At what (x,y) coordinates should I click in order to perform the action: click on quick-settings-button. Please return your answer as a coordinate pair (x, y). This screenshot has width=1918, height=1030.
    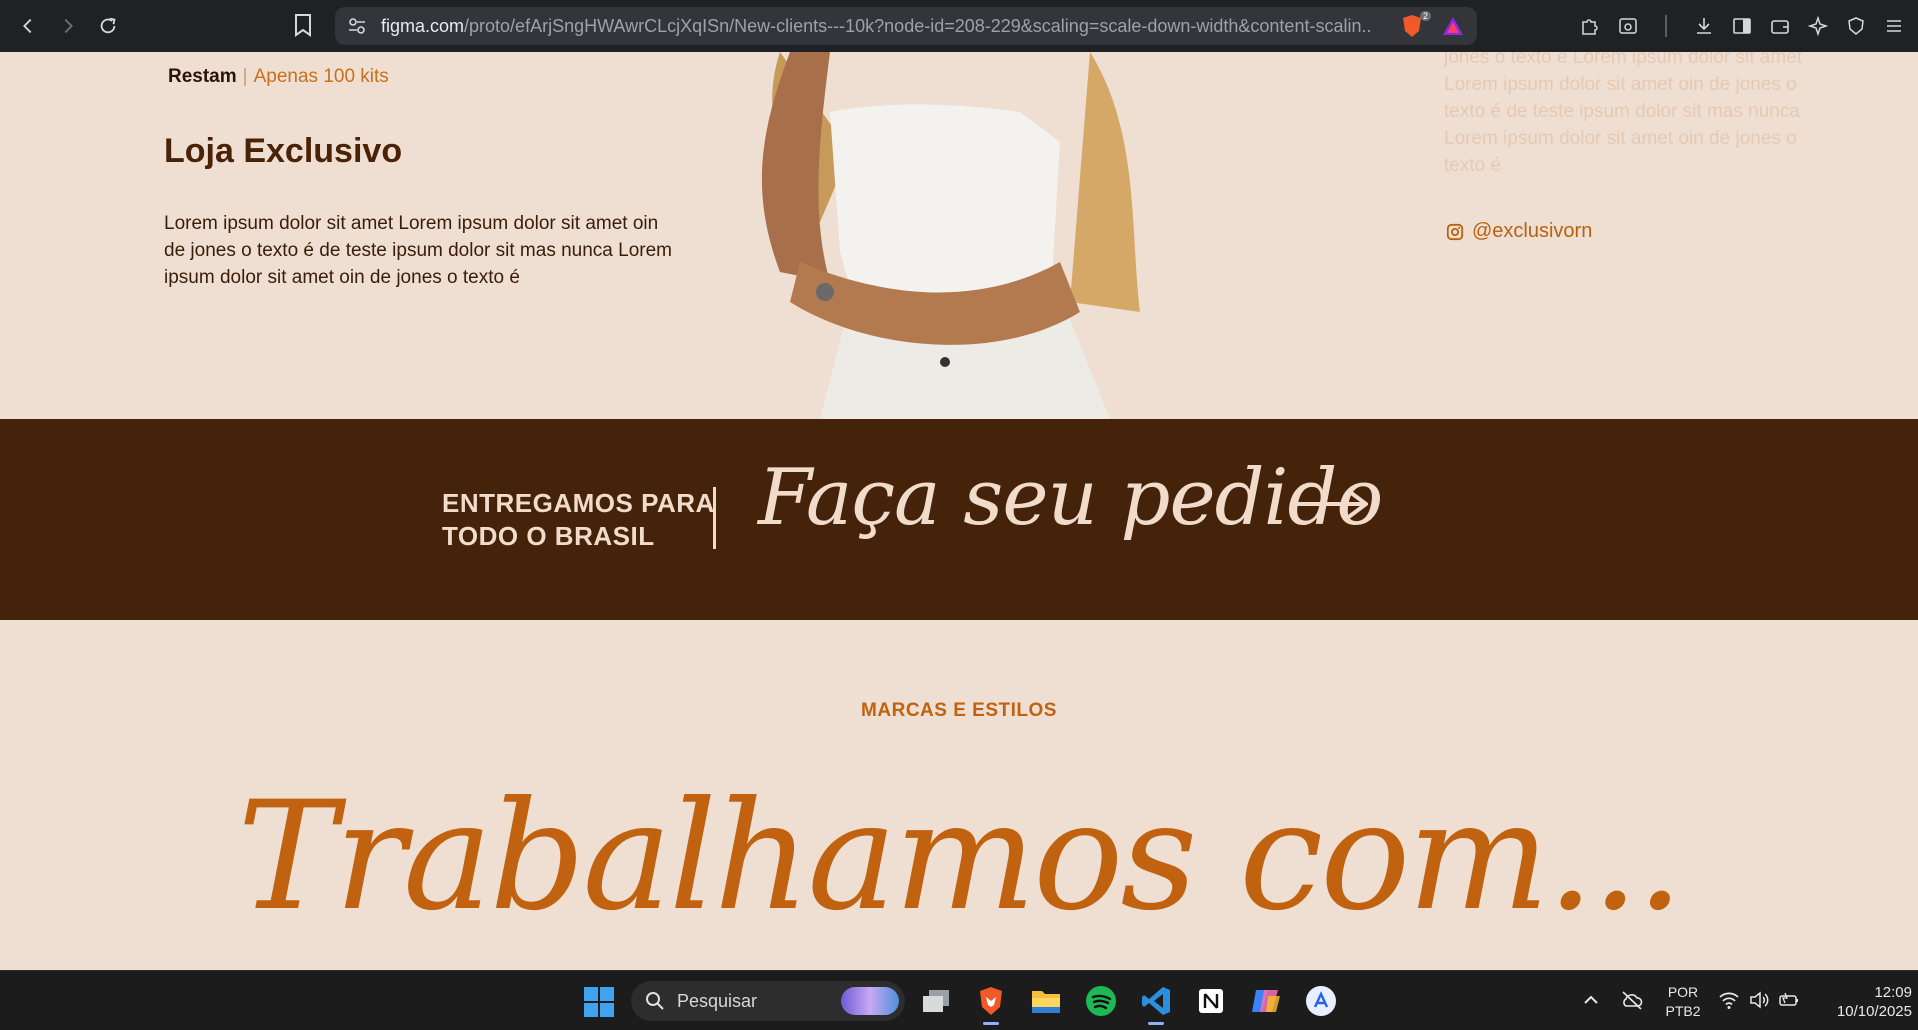
    Looking at the image, I should click on (1759, 1000).